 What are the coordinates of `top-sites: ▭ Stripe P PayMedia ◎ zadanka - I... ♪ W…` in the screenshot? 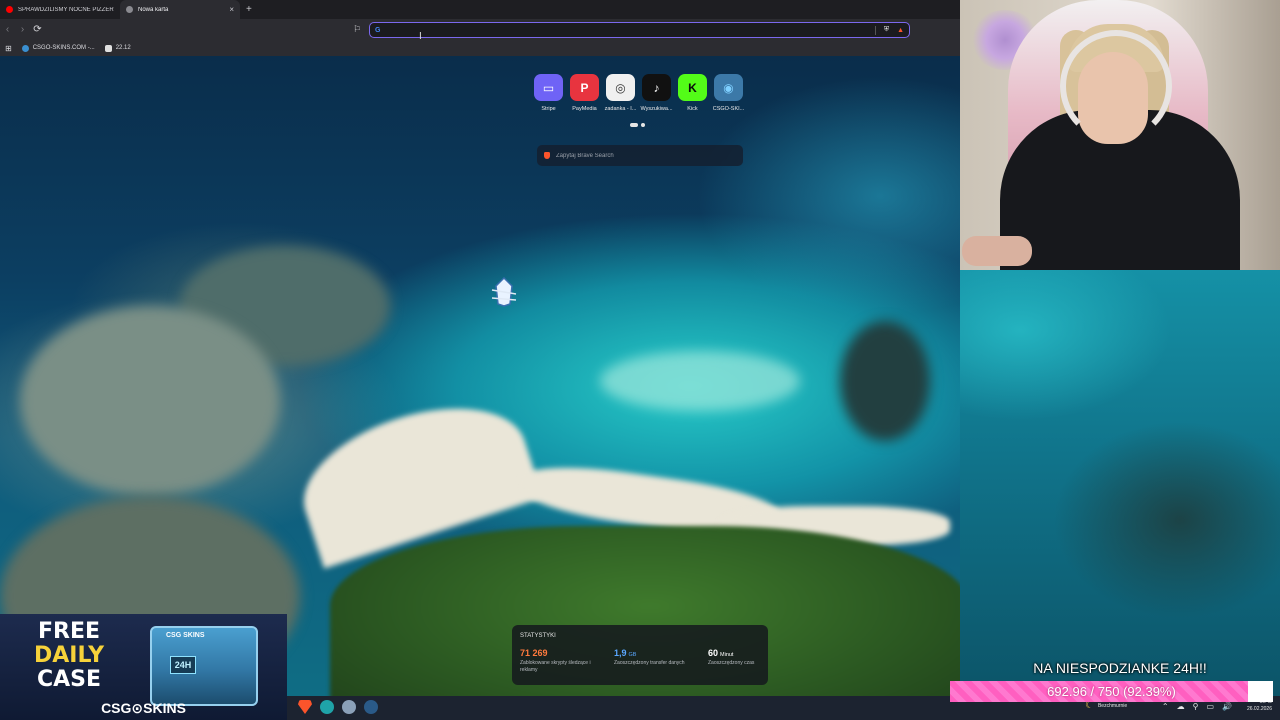 It's located at (639, 93).